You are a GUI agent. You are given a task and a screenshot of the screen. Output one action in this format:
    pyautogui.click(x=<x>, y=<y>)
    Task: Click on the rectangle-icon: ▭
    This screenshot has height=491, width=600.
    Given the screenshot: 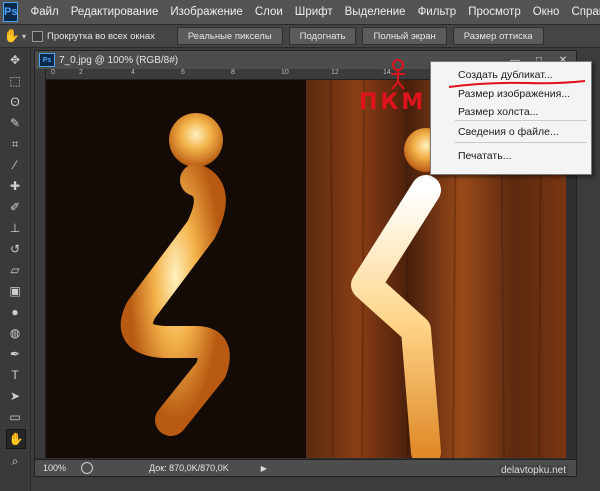 What is the action you would take?
    pyautogui.click(x=15, y=417)
    